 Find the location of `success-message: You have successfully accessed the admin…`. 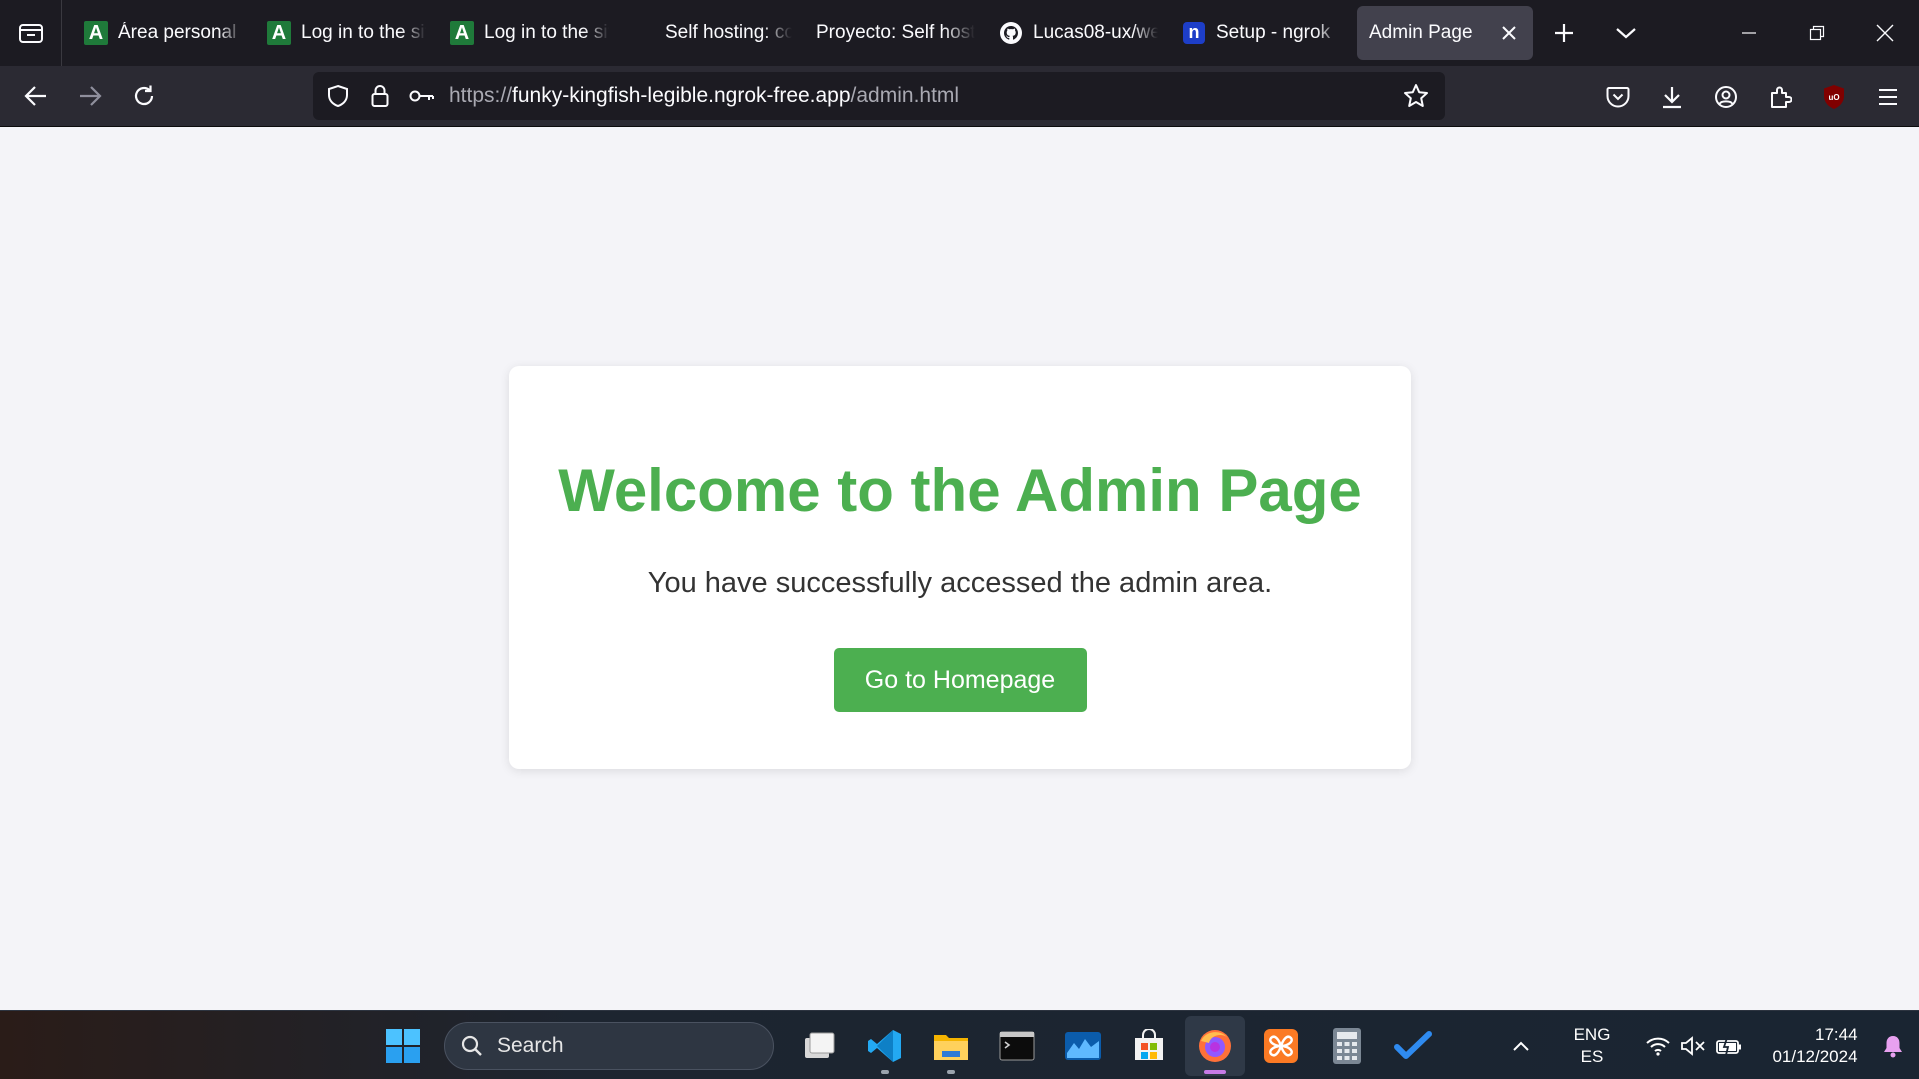

success-message: You have successfully accessed the admin… is located at coordinates (960, 583).